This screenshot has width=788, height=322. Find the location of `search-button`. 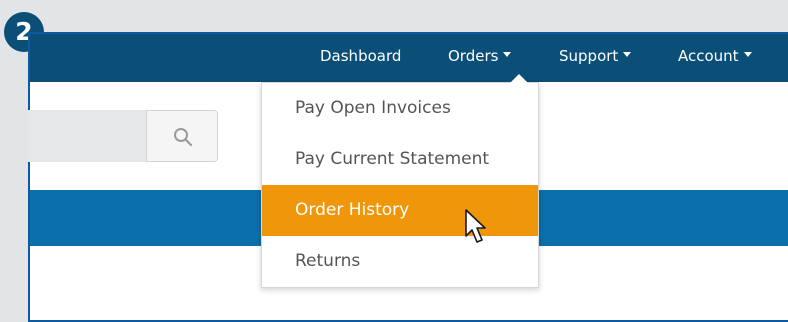

search-button is located at coordinates (182, 136).